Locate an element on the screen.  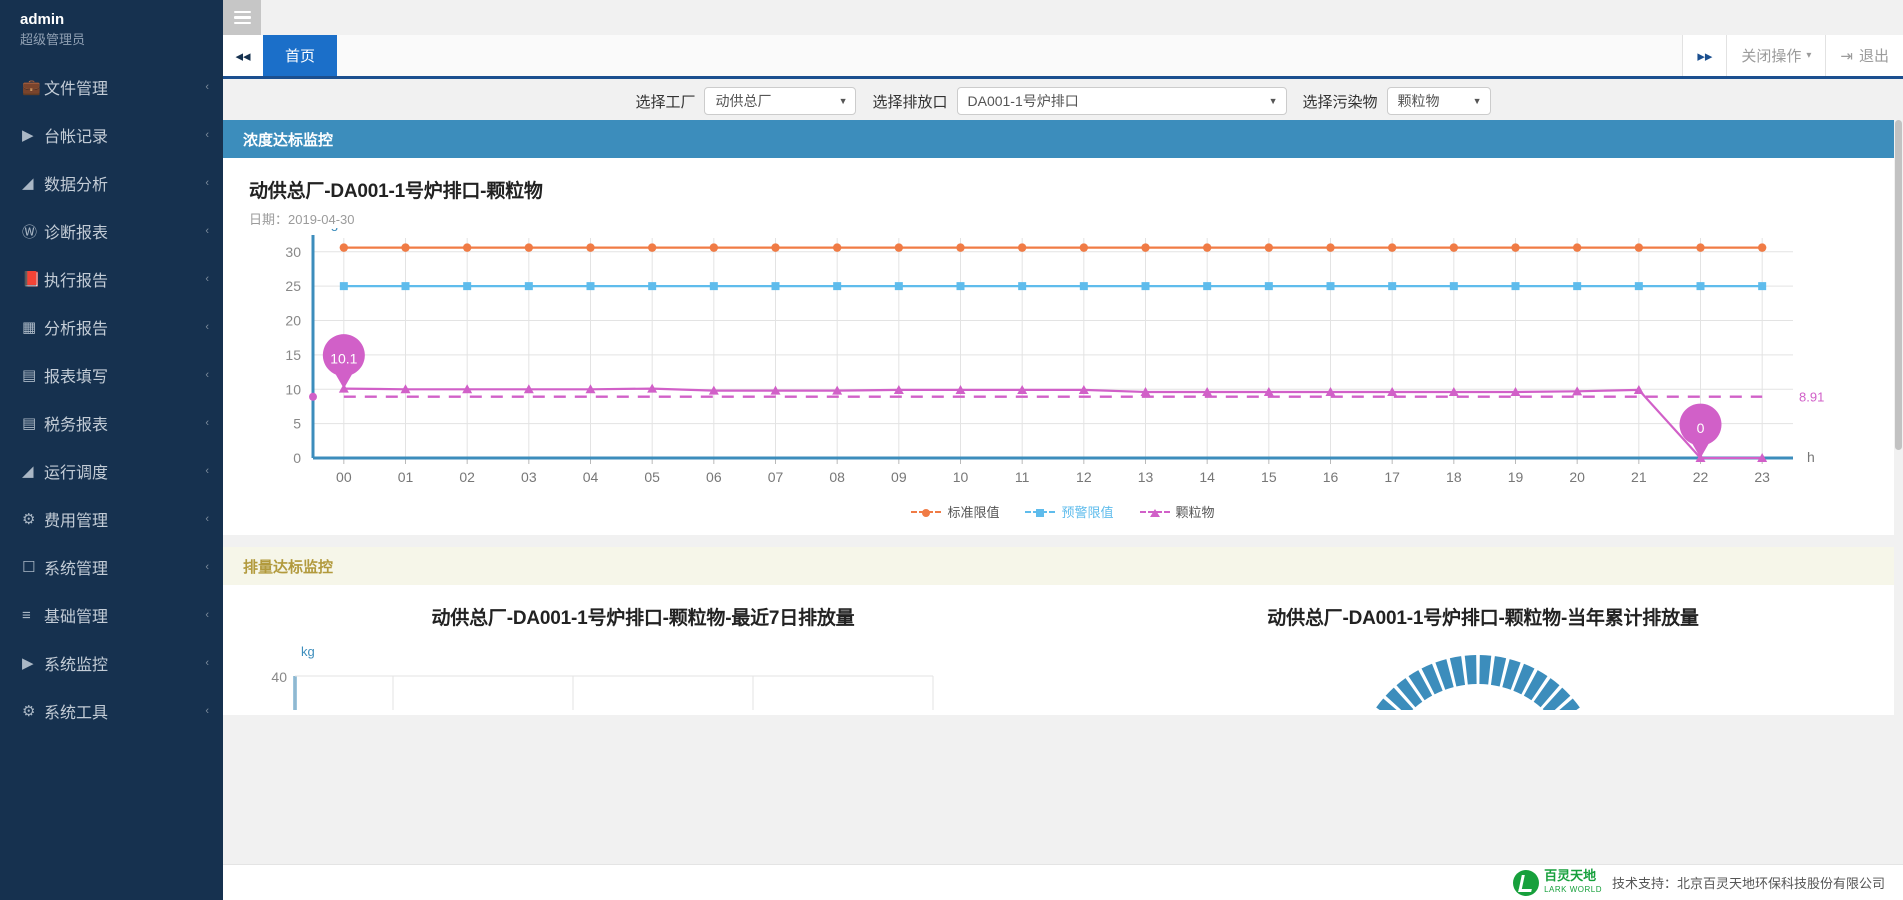
tab-home: 首页 is located at coordinates (300, 55).